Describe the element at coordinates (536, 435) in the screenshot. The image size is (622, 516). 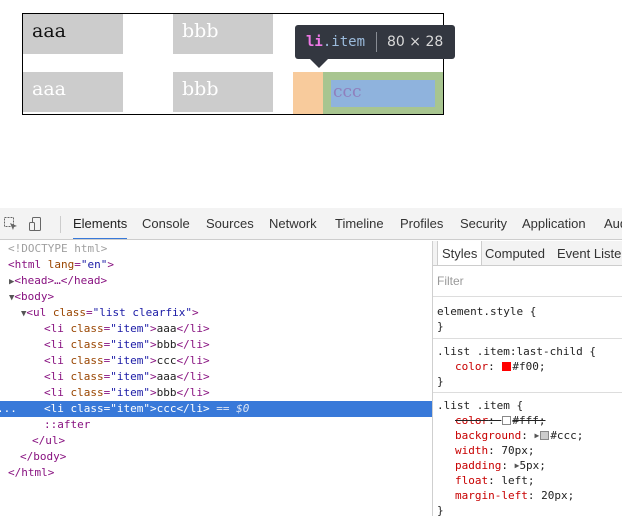
I see `expand-arrow-icon: ▶` at that location.